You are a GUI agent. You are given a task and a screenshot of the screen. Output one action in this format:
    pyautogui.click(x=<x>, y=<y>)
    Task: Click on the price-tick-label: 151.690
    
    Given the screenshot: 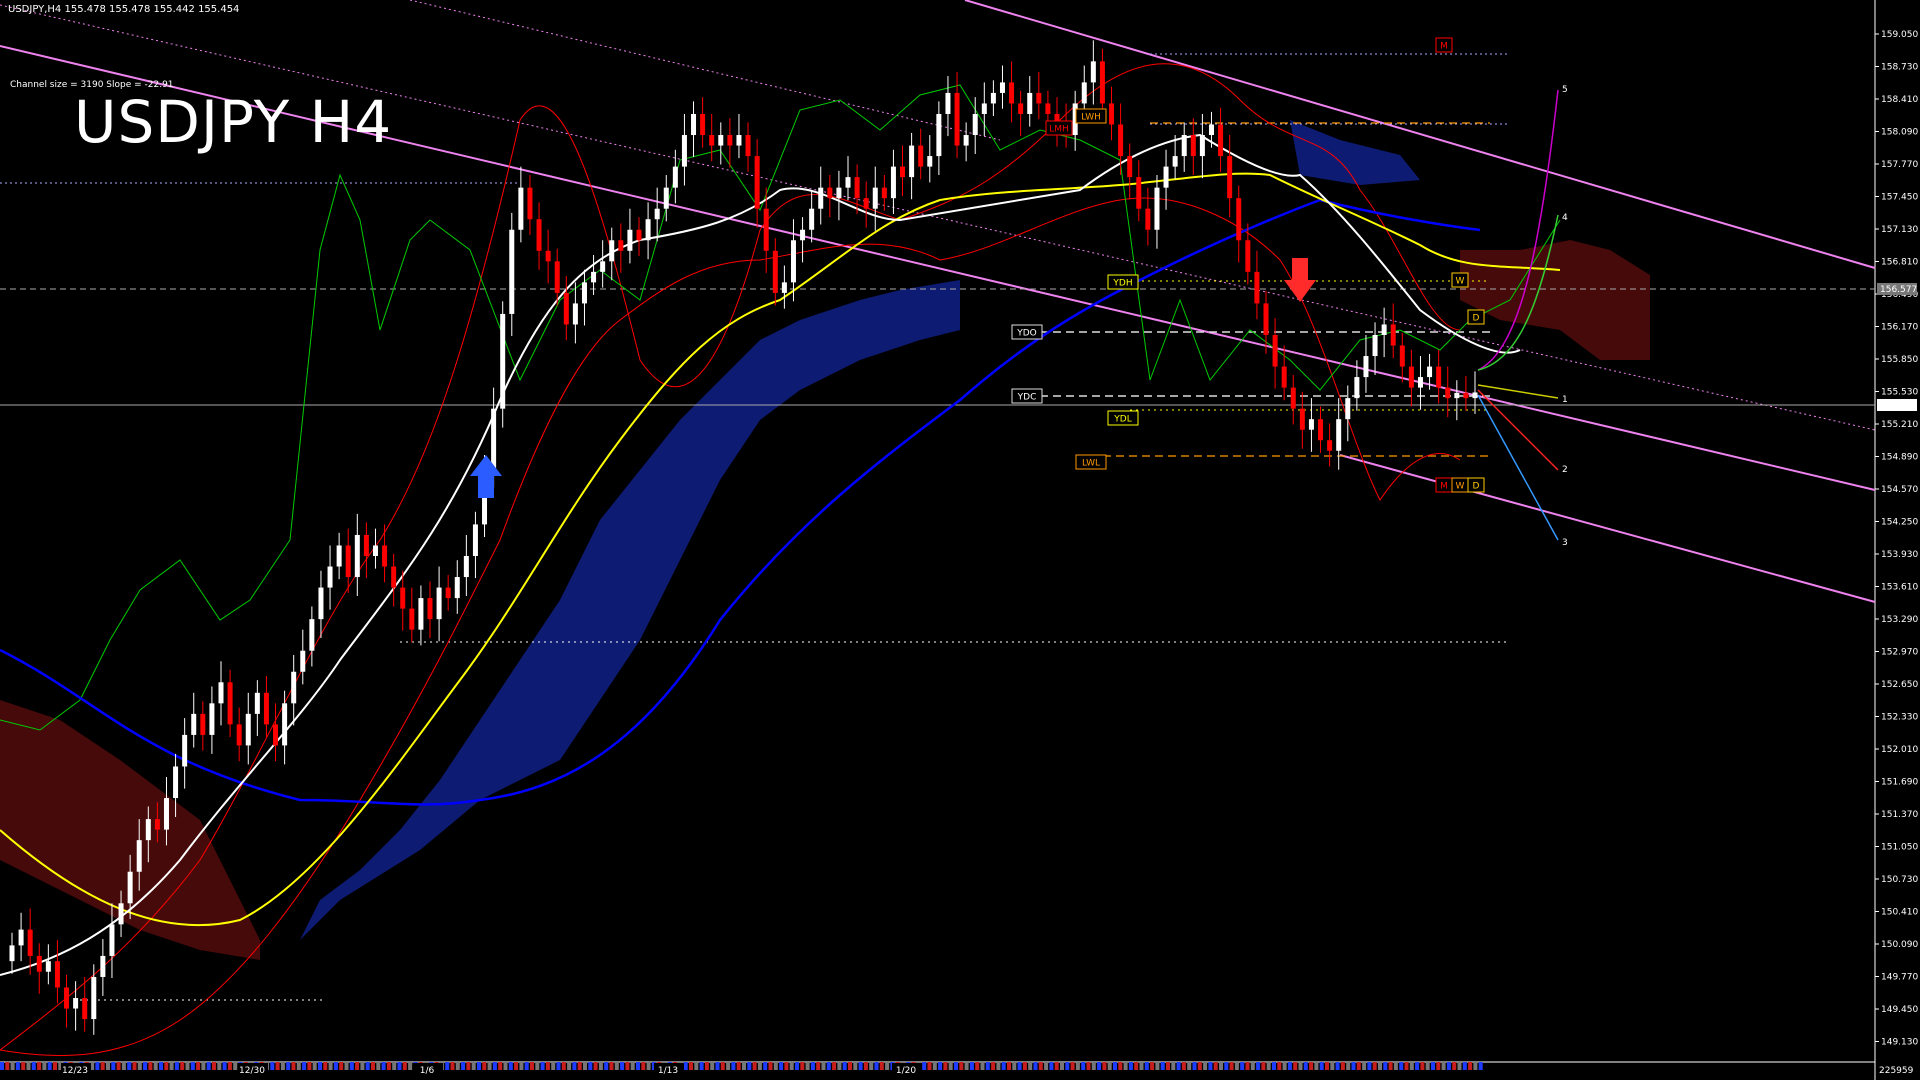 What is the action you would take?
    pyautogui.click(x=1899, y=783)
    